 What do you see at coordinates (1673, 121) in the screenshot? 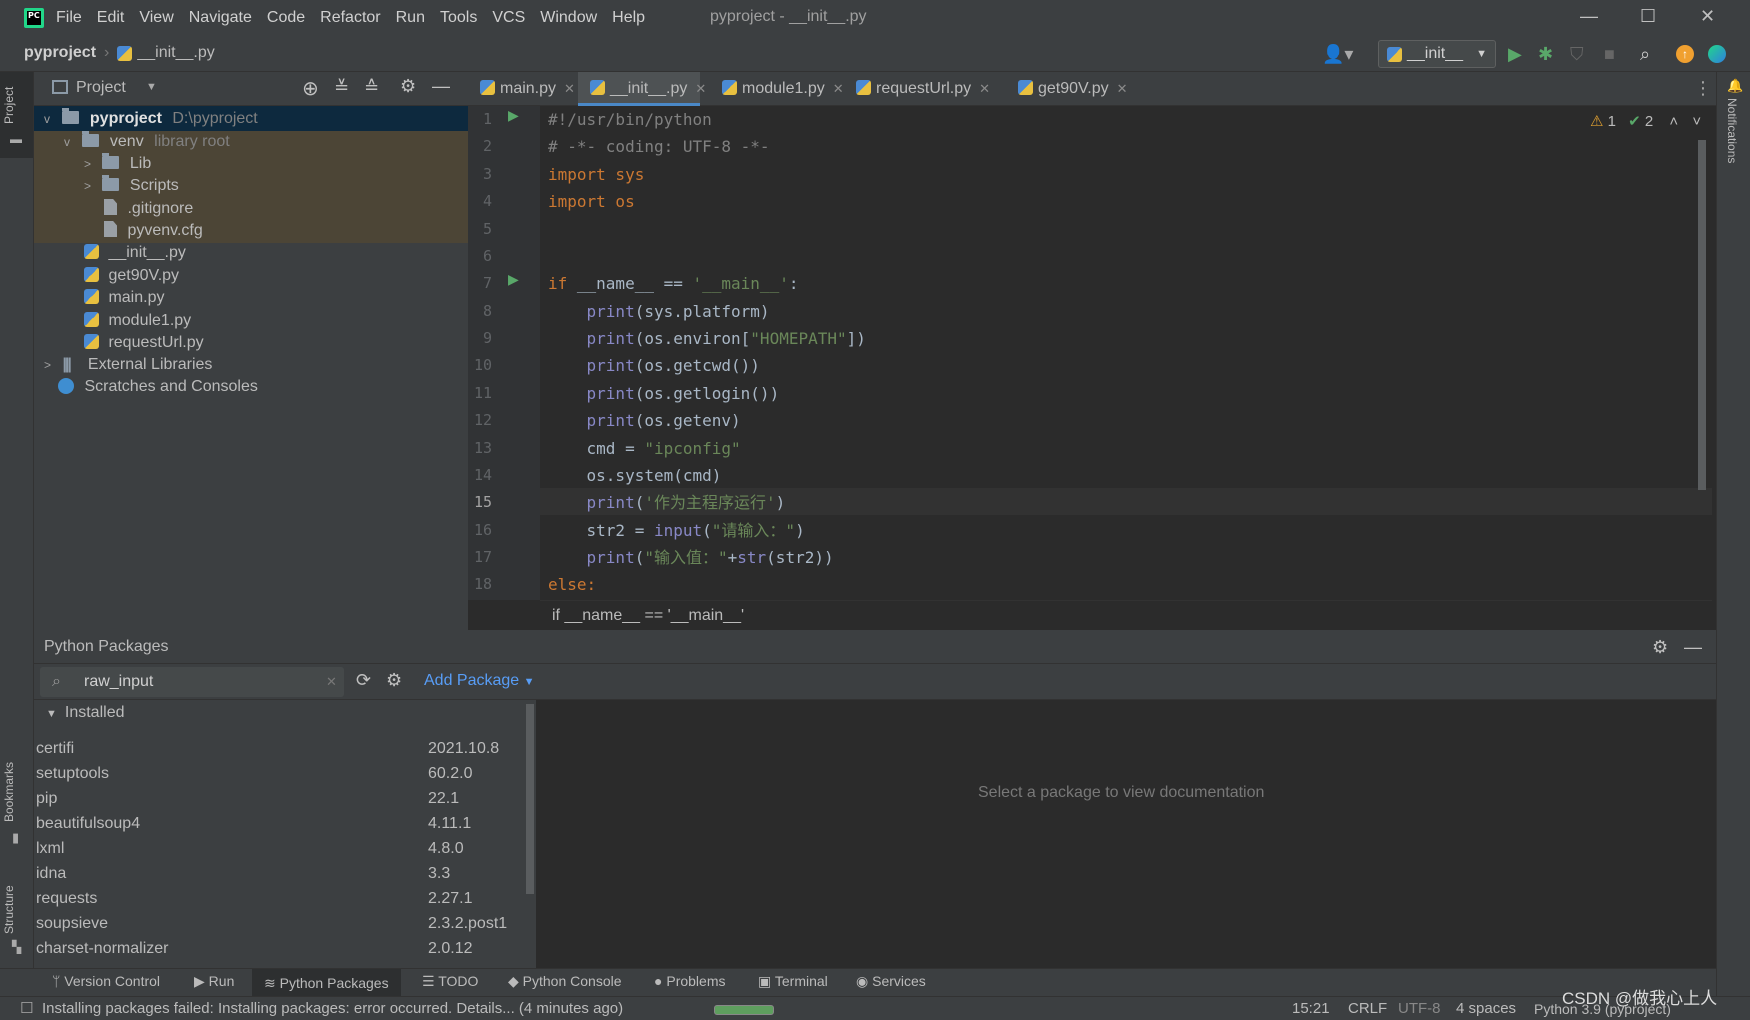
I see `chevron-up-icon: ˄` at bounding box center [1673, 121].